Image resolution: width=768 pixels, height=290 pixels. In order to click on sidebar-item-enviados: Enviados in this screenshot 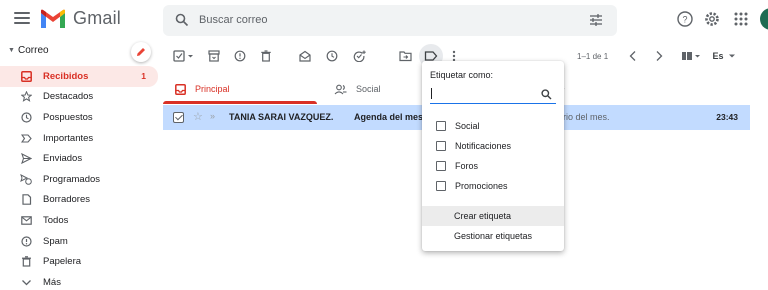, I will do `click(79, 158)`.